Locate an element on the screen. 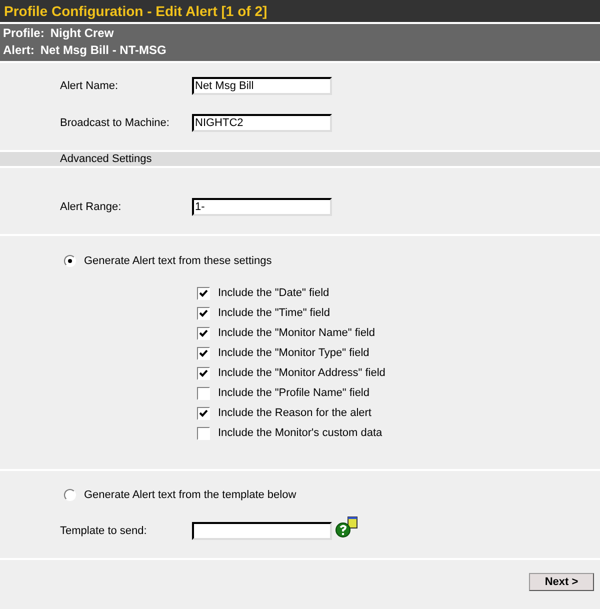  help-icon is located at coordinates (347, 527).